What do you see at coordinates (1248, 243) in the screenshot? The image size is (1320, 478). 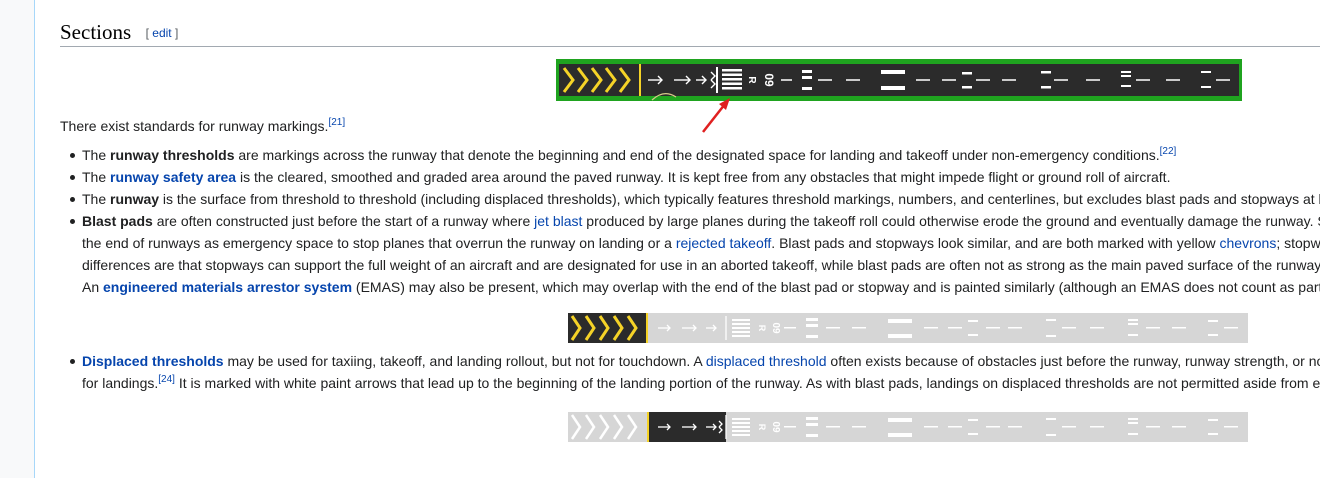 I see `chevrons-link: chevrons` at bounding box center [1248, 243].